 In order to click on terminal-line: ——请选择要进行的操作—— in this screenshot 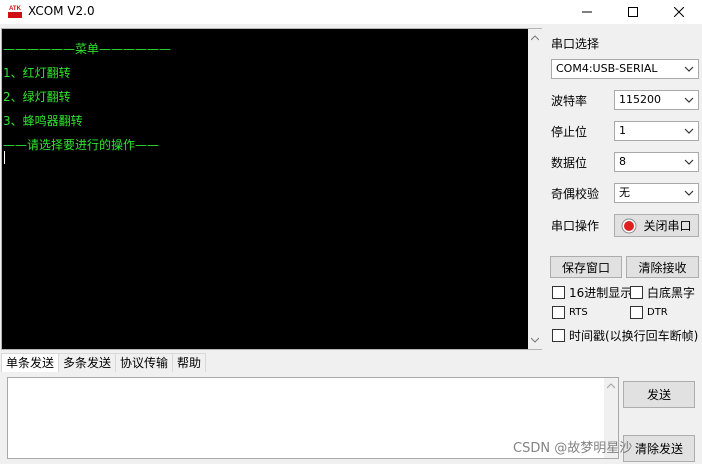, I will do `click(81, 145)`.